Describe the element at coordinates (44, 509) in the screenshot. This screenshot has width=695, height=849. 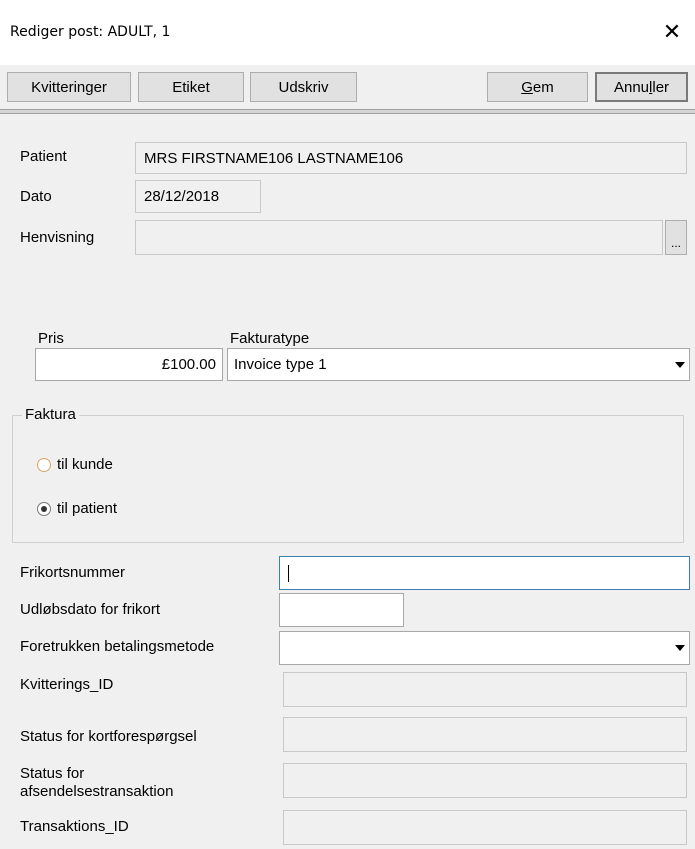
I see `radio-to-patient` at that location.